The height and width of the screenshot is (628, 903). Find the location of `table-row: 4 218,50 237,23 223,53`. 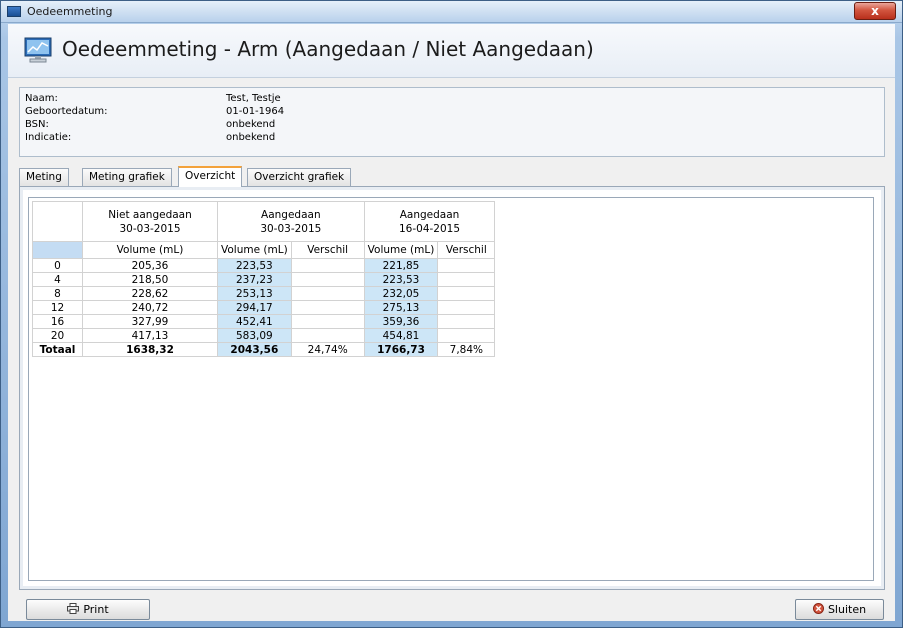

table-row: 4 218,50 237,23 223,53 is located at coordinates (264, 279).